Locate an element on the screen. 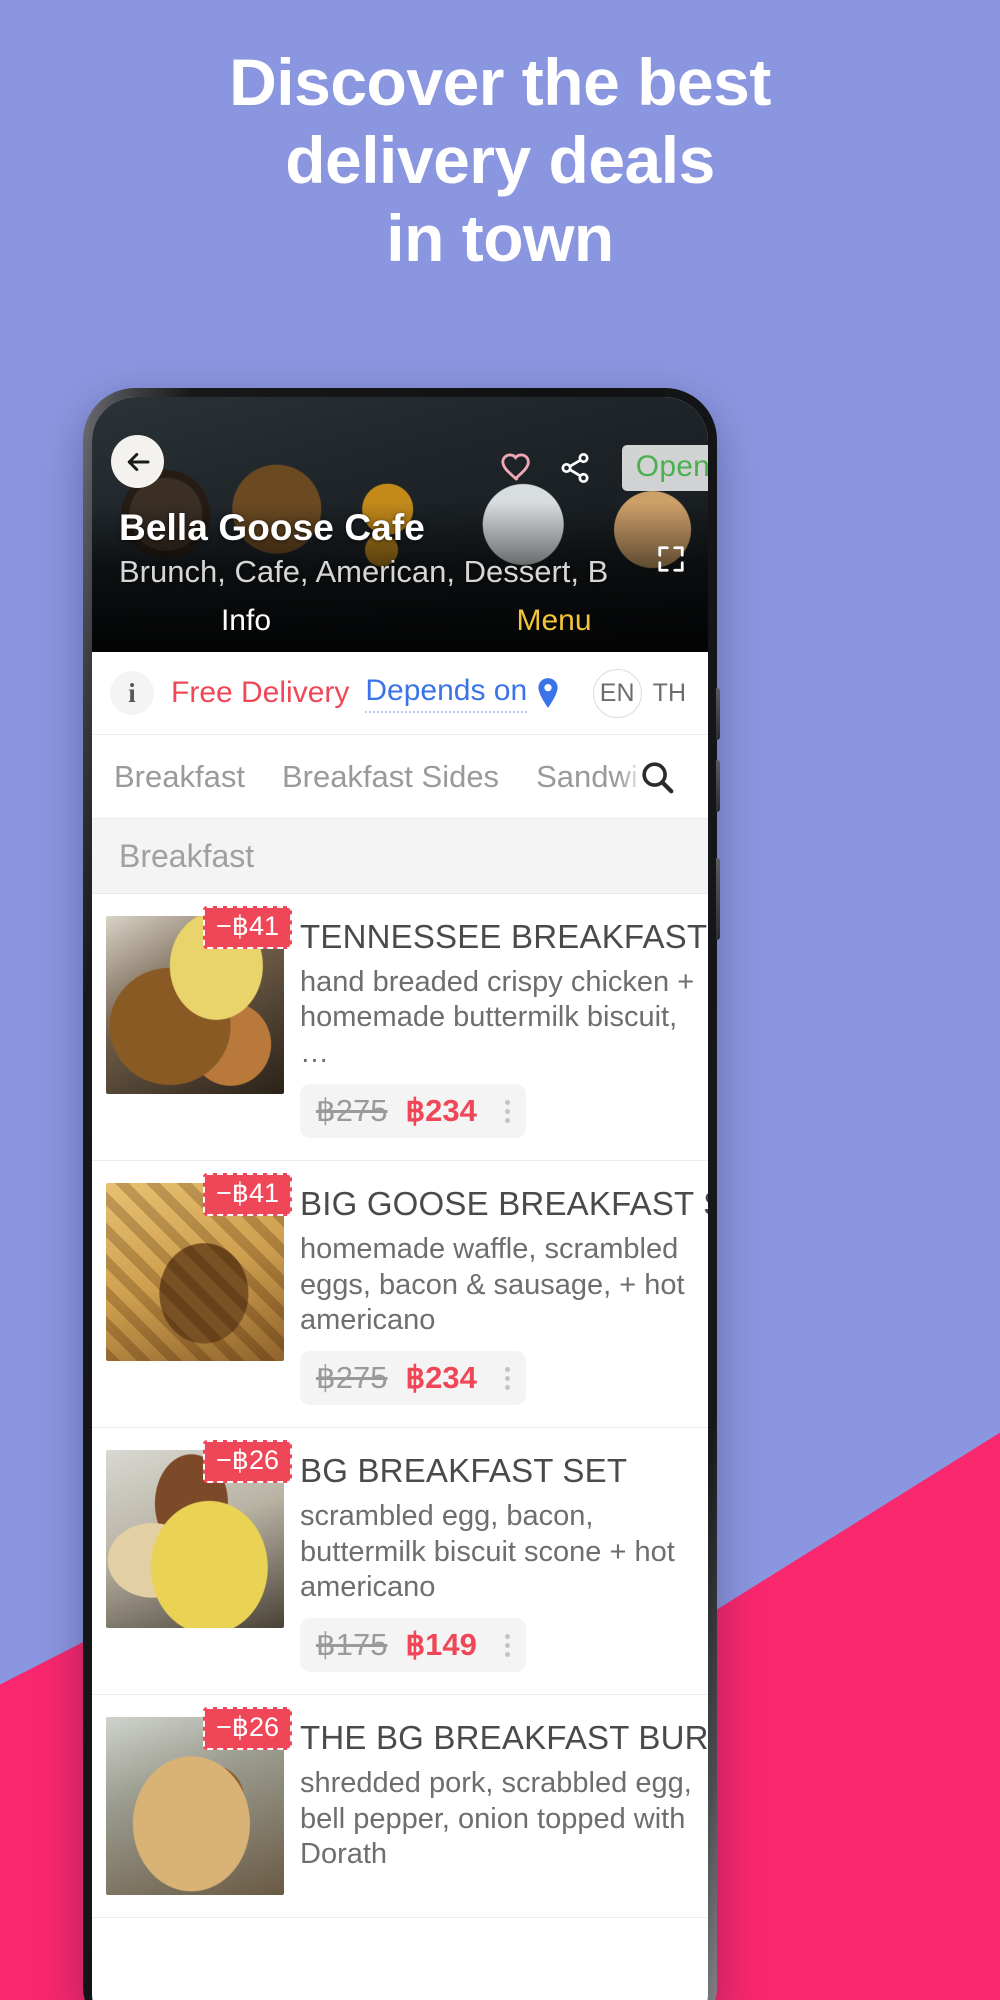 The image size is (1000, 2000). menu-category-tabs: Breakfast Breakfast Sides Sandwi is located at coordinates (400, 777).